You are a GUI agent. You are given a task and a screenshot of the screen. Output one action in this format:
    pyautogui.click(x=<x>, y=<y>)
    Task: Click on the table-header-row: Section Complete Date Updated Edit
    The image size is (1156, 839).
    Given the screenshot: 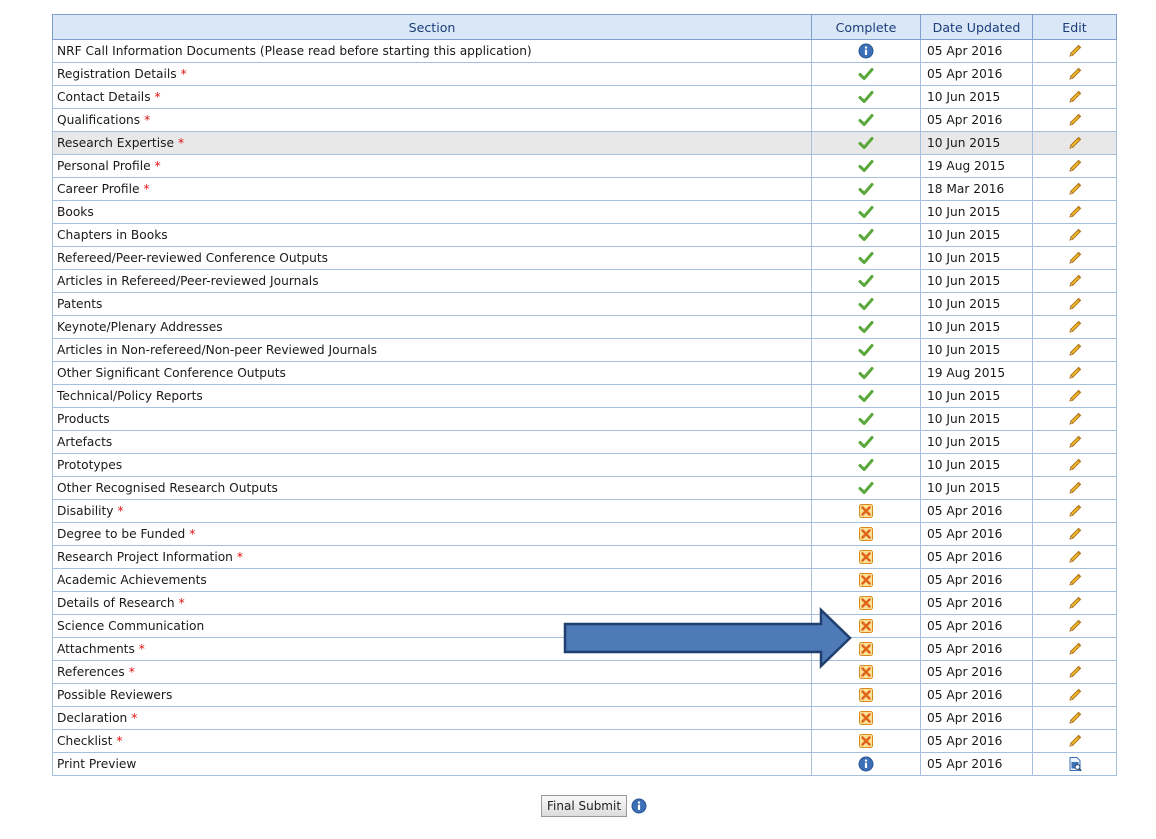 What is the action you would take?
    pyautogui.click(x=584, y=27)
    